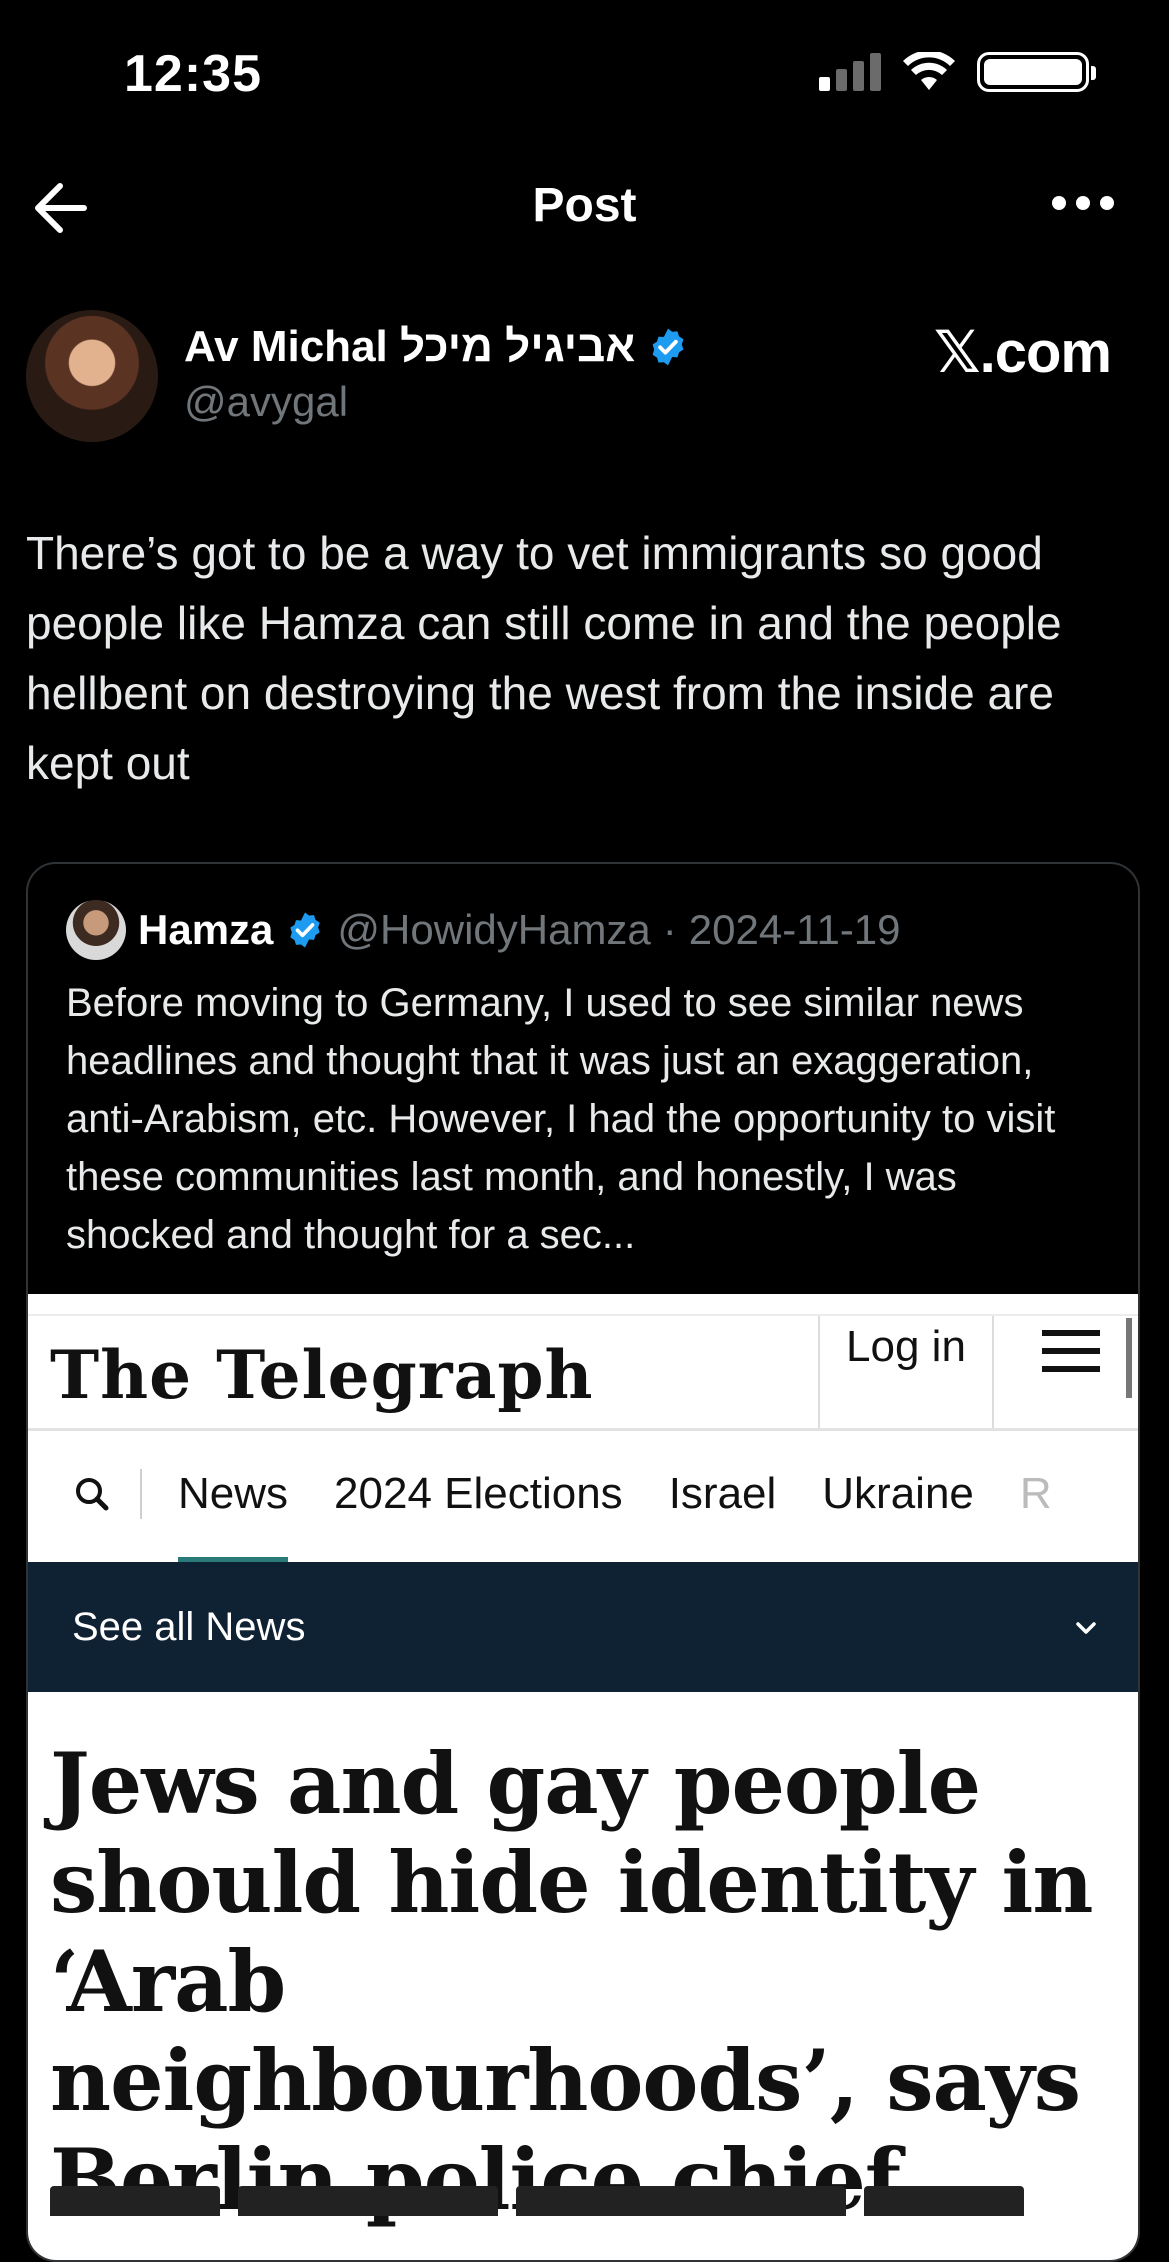 Image resolution: width=1169 pixels, height=2262 pixels. What do you see at coordinates (92, 376) in the screenshot?
I see `author-avatar` at bounding box center [92, 376].